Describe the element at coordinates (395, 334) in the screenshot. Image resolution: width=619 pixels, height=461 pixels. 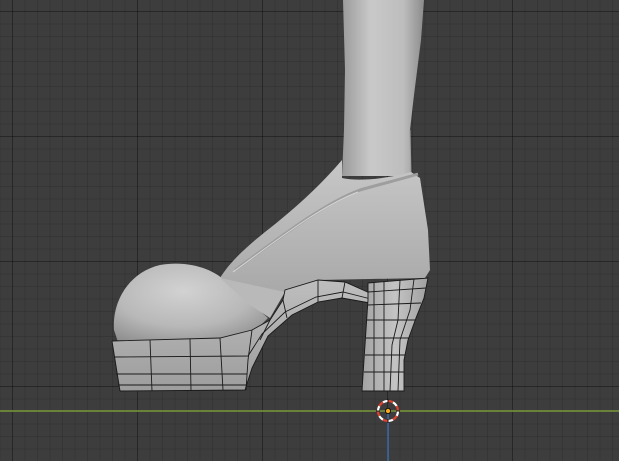
I see `heel-mesh` at that location.